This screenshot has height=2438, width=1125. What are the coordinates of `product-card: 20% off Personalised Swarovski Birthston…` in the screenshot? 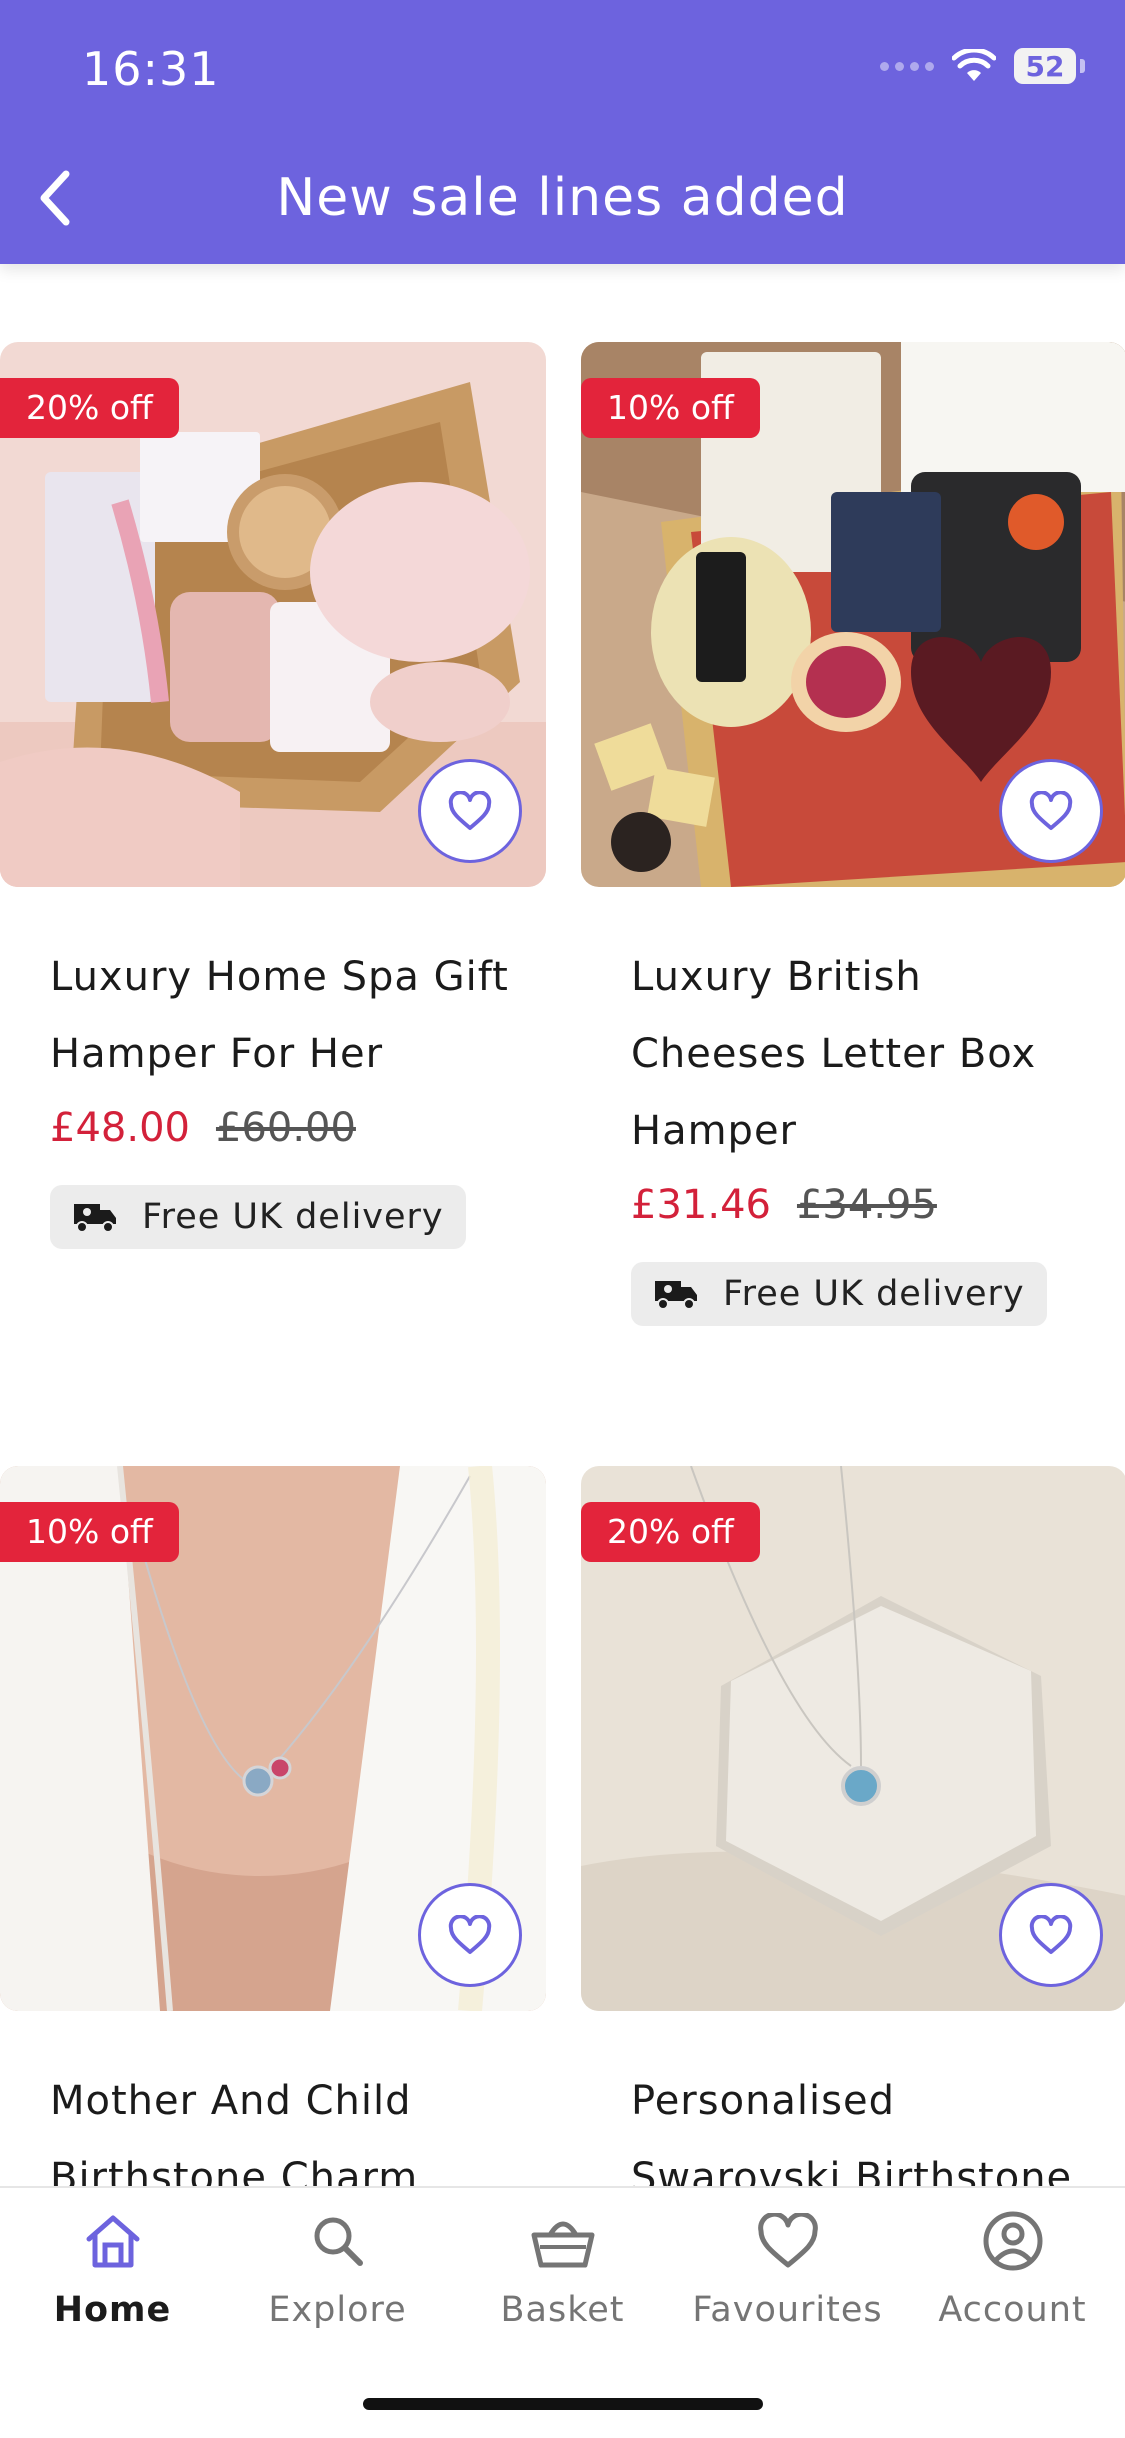 It's located at (853, 1841).